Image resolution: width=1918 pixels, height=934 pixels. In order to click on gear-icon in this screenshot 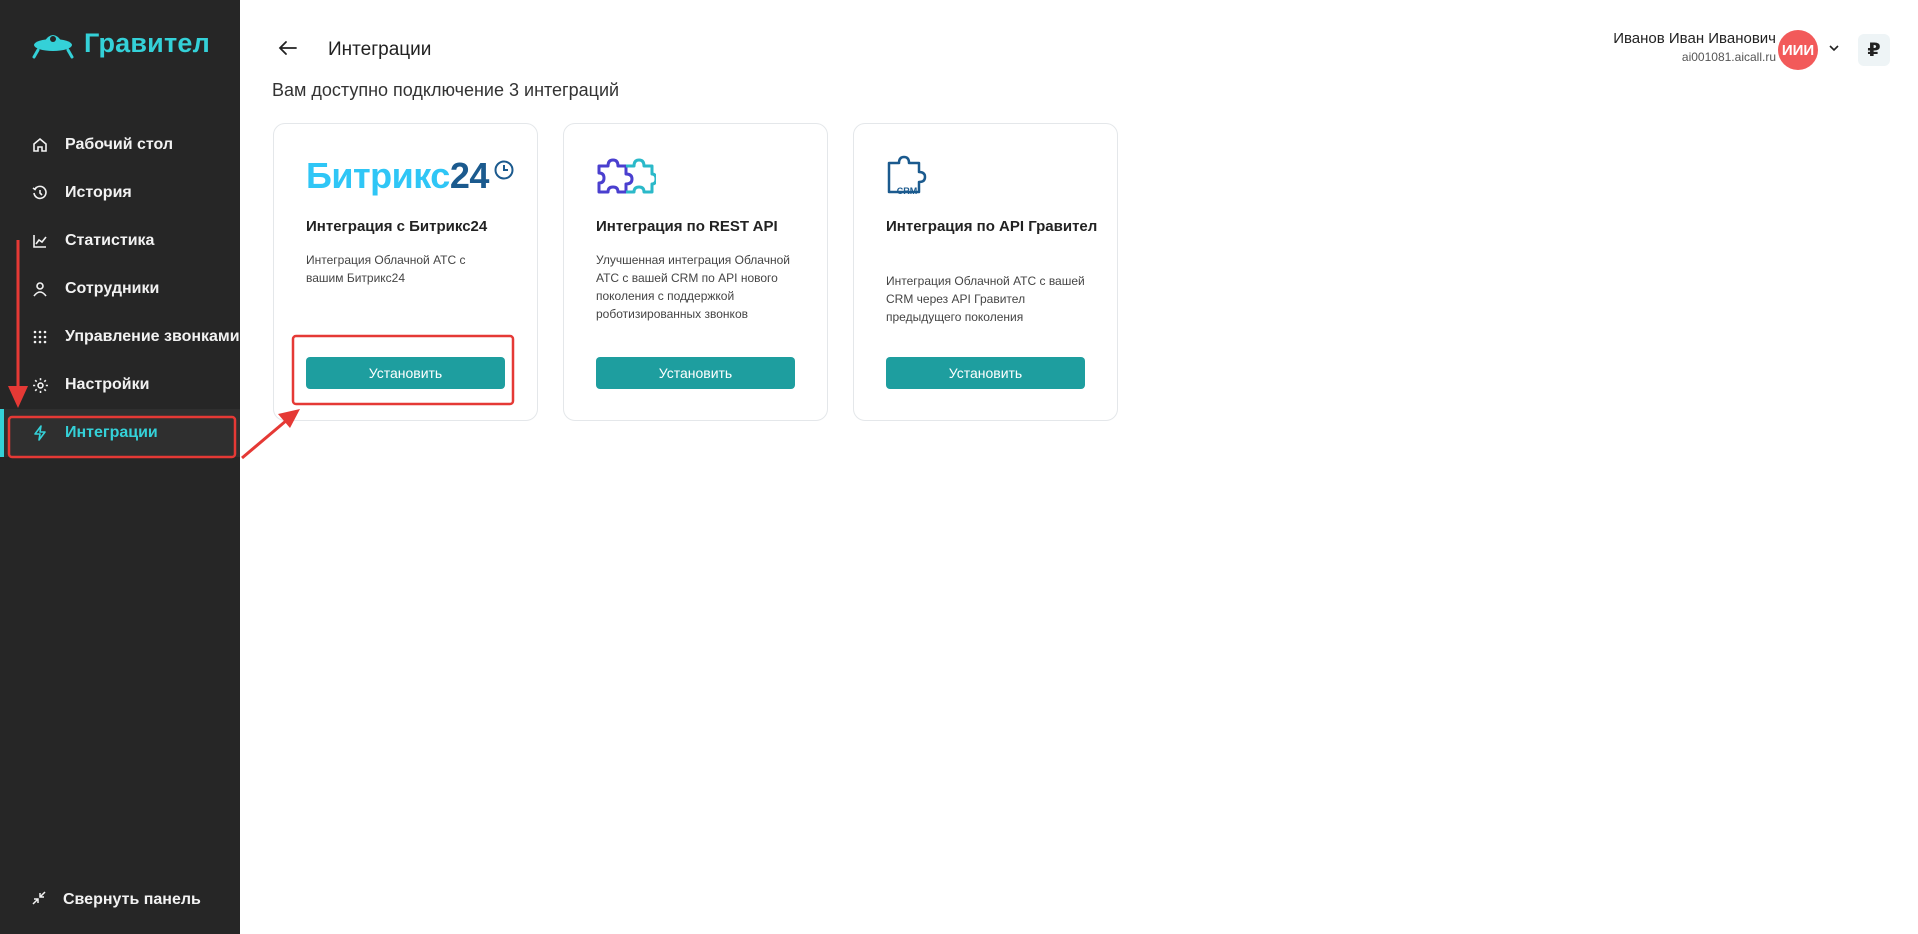, I will do `click(40, 385)`.